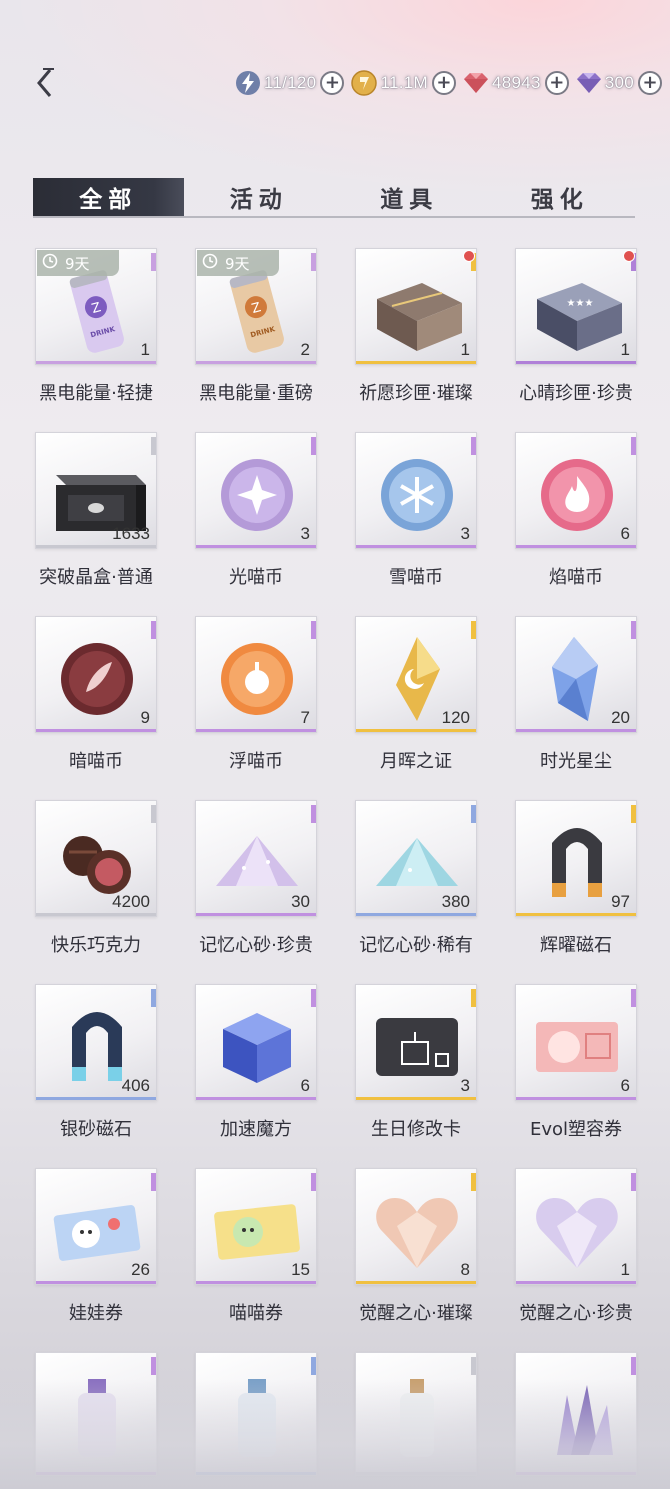 The width and height of the screenshot is (670, 1489). Describe the element at coordinates (560, 197) in the screenshot. I see `tab-enhance: 强化` at that location.